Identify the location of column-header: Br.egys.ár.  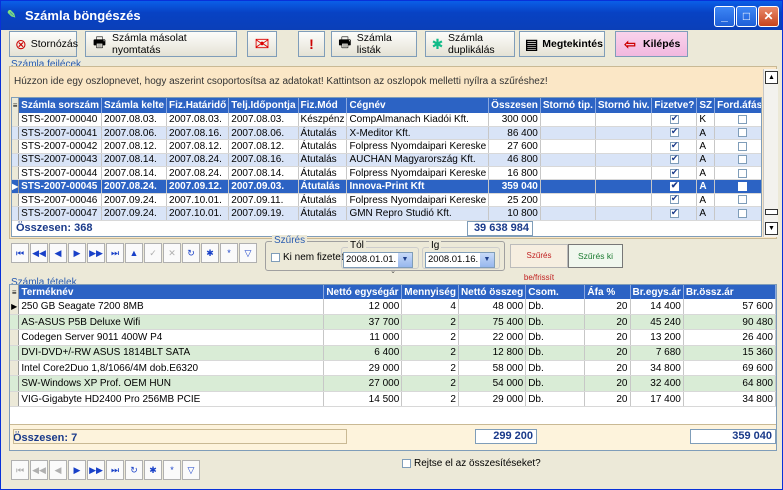
(657, 292).